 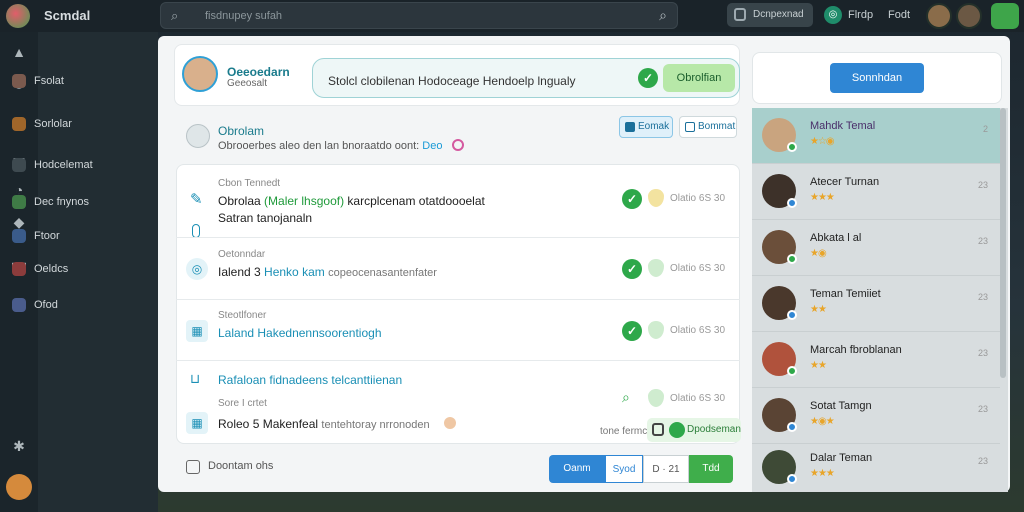 What do you see at coordinates (300, 333) in the screenshot?
I see `row-main-text: Laland Hakednennsoorentiogh` at bounding box center [300, 333].